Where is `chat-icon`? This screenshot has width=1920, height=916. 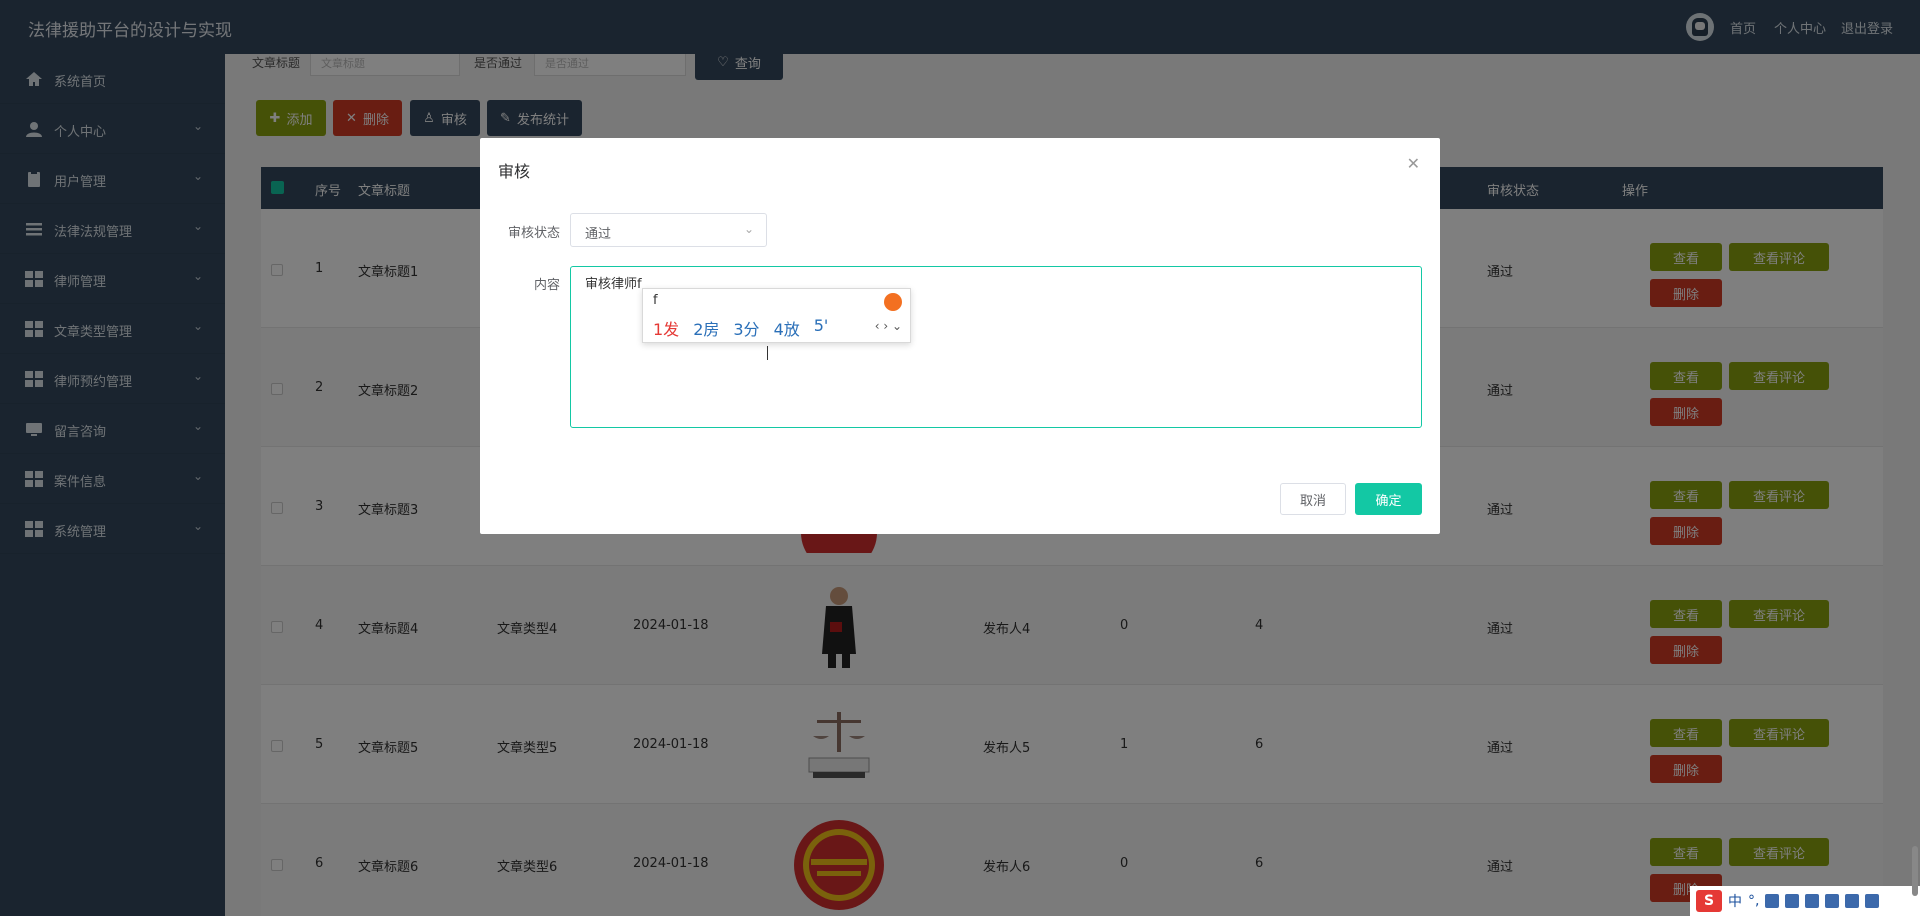 chat-icon is located at coordinates (1832, 901).